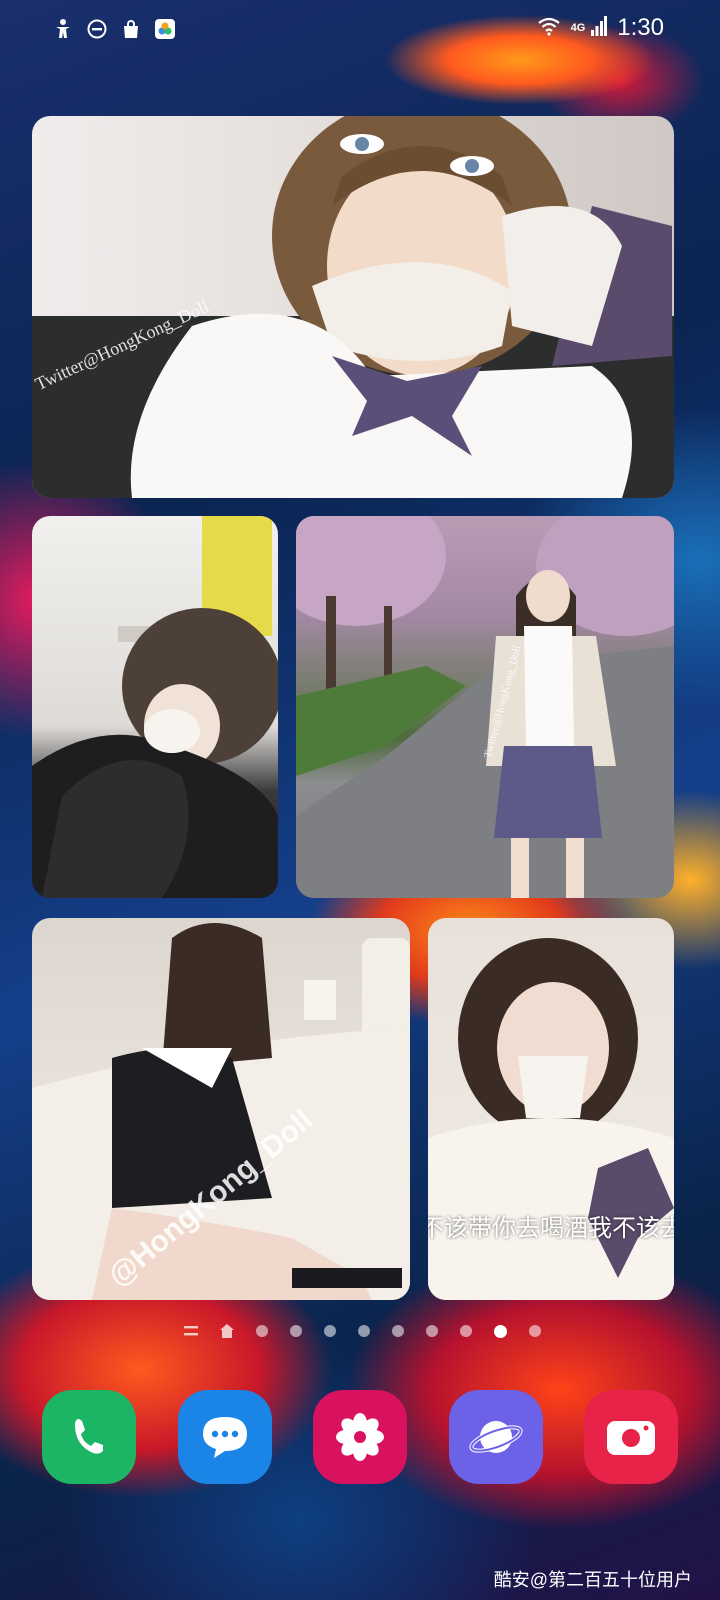  I want to click on status-bar: 4G 1:30, so click(360, 31).